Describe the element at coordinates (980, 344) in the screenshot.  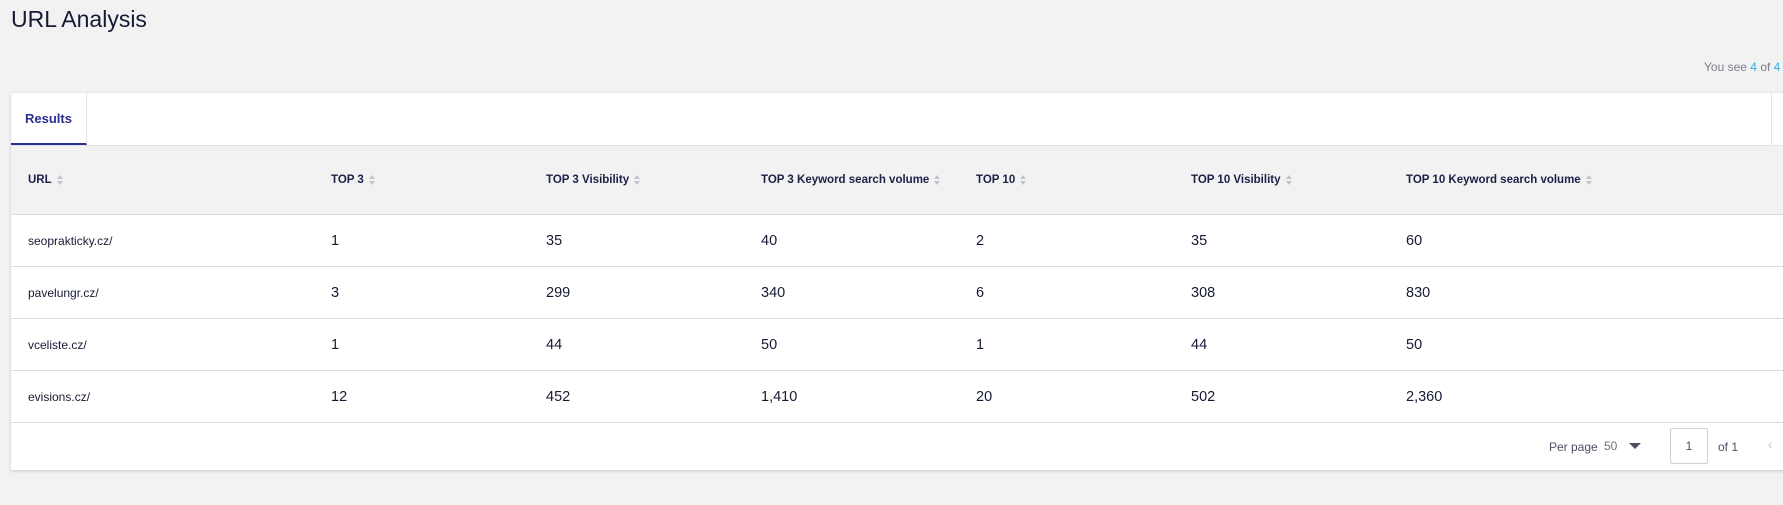
I see `cell-top10: 1` at that location.